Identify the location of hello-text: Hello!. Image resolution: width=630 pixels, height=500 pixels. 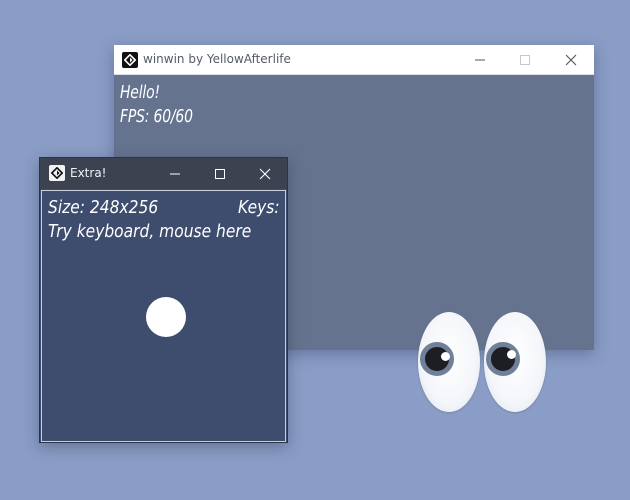
(140, 92).